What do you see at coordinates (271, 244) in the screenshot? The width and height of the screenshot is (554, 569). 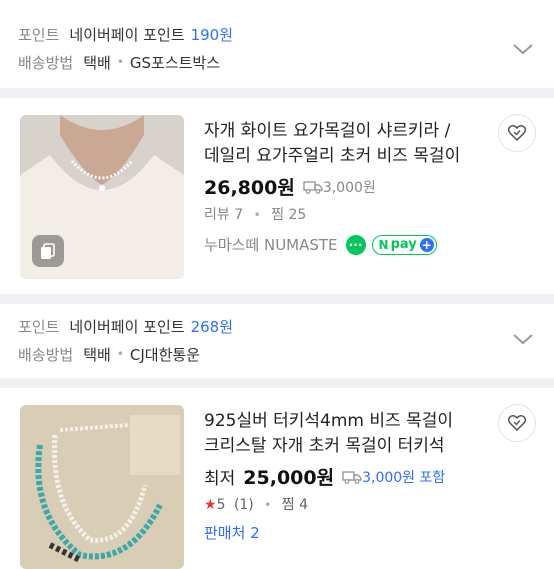 I see `seller-name: 누마스떼 NUMASTE` at bounding box center [271, 244].